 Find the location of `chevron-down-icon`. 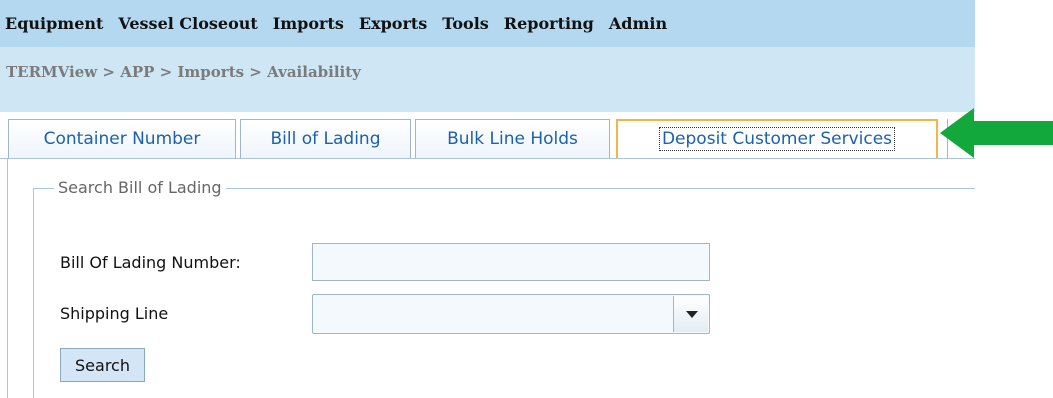

chevron-down-icon is located at coordinates (692, 314).